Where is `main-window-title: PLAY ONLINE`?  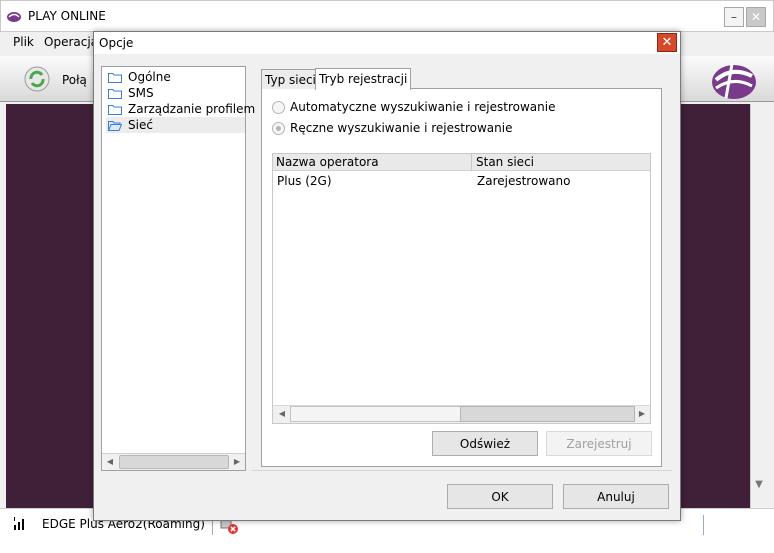 main-window-title: PLAY ONLINE is located at coordinates (67, 16).